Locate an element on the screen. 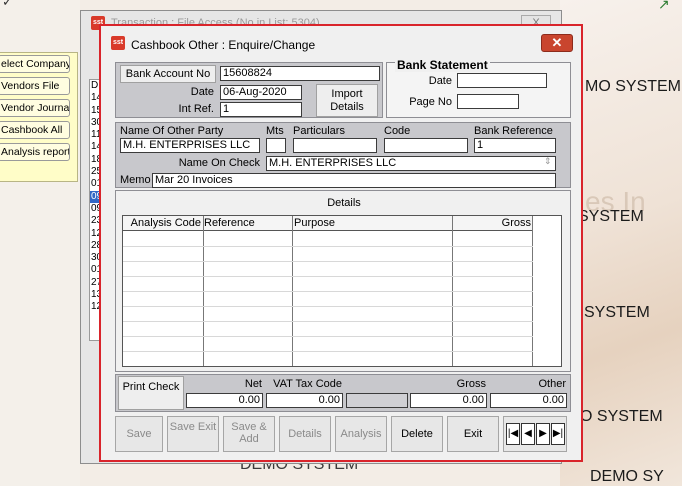 The image size is (682, 486). app-icon: sst is located at coordinates (118, 43).